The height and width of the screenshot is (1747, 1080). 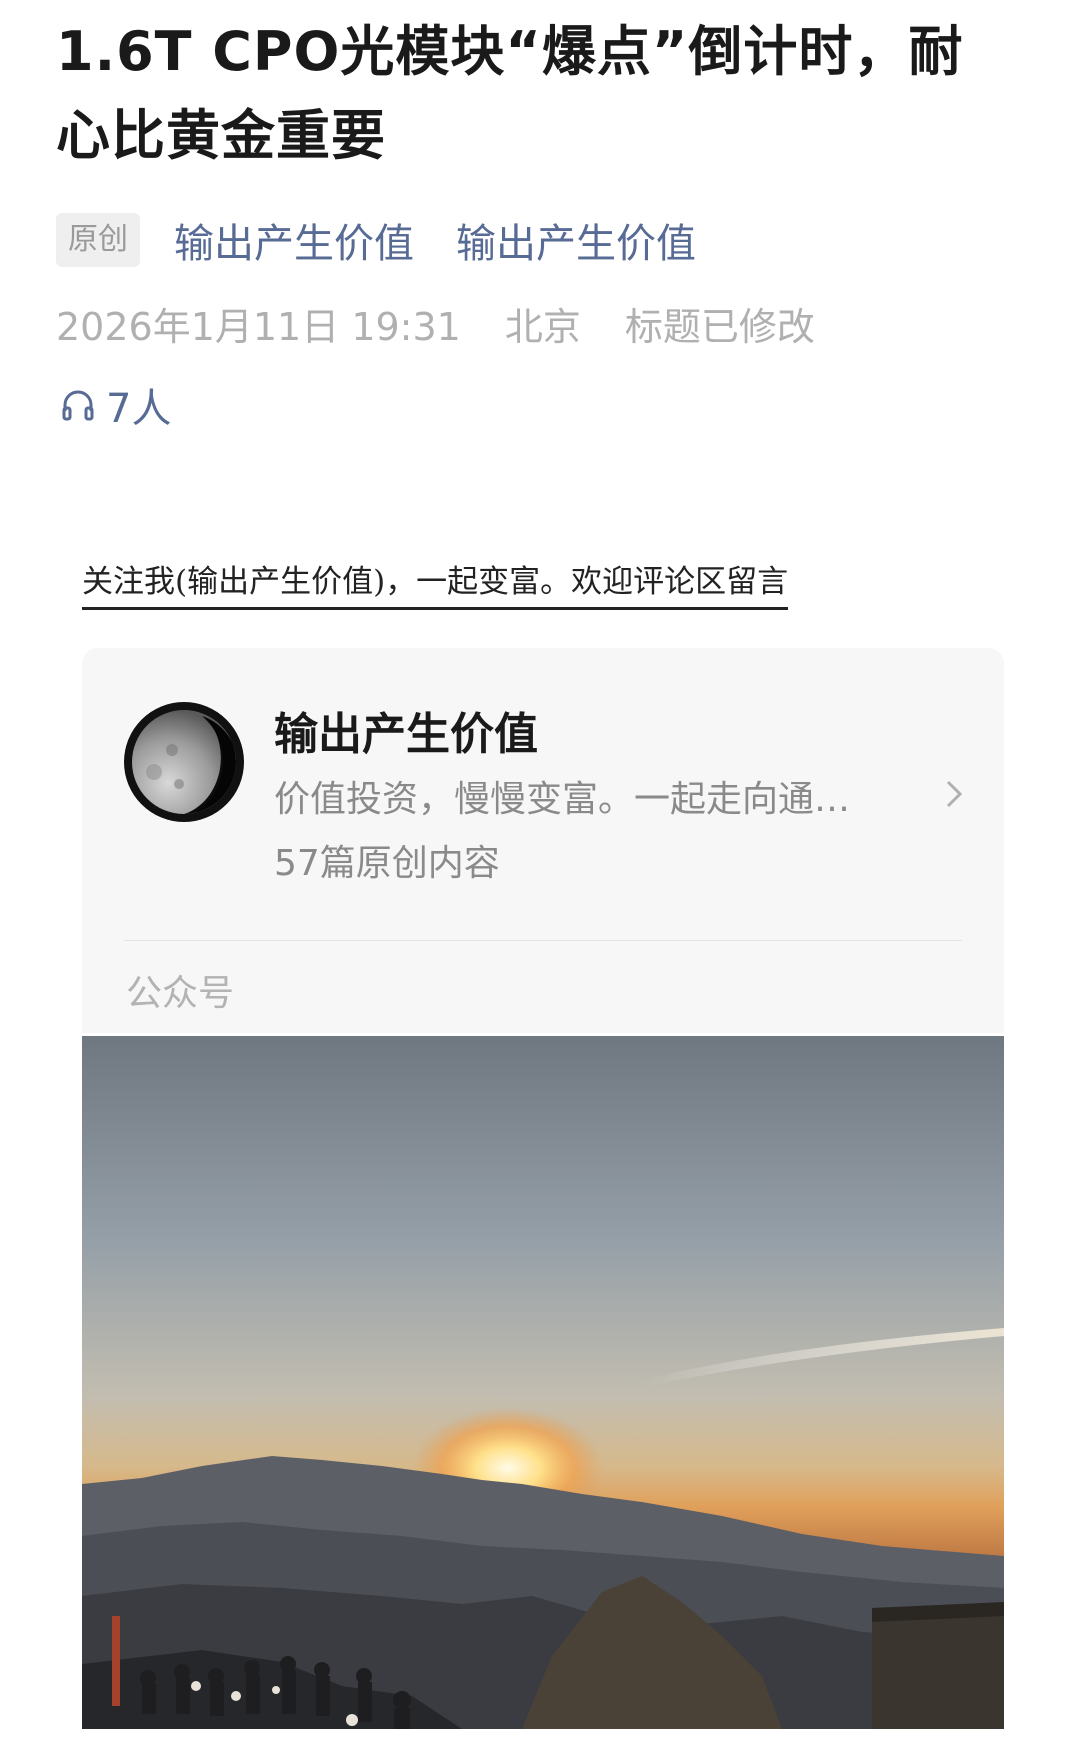 I want to click on author-link: 输出产生价值, so click(x=294, y=240).